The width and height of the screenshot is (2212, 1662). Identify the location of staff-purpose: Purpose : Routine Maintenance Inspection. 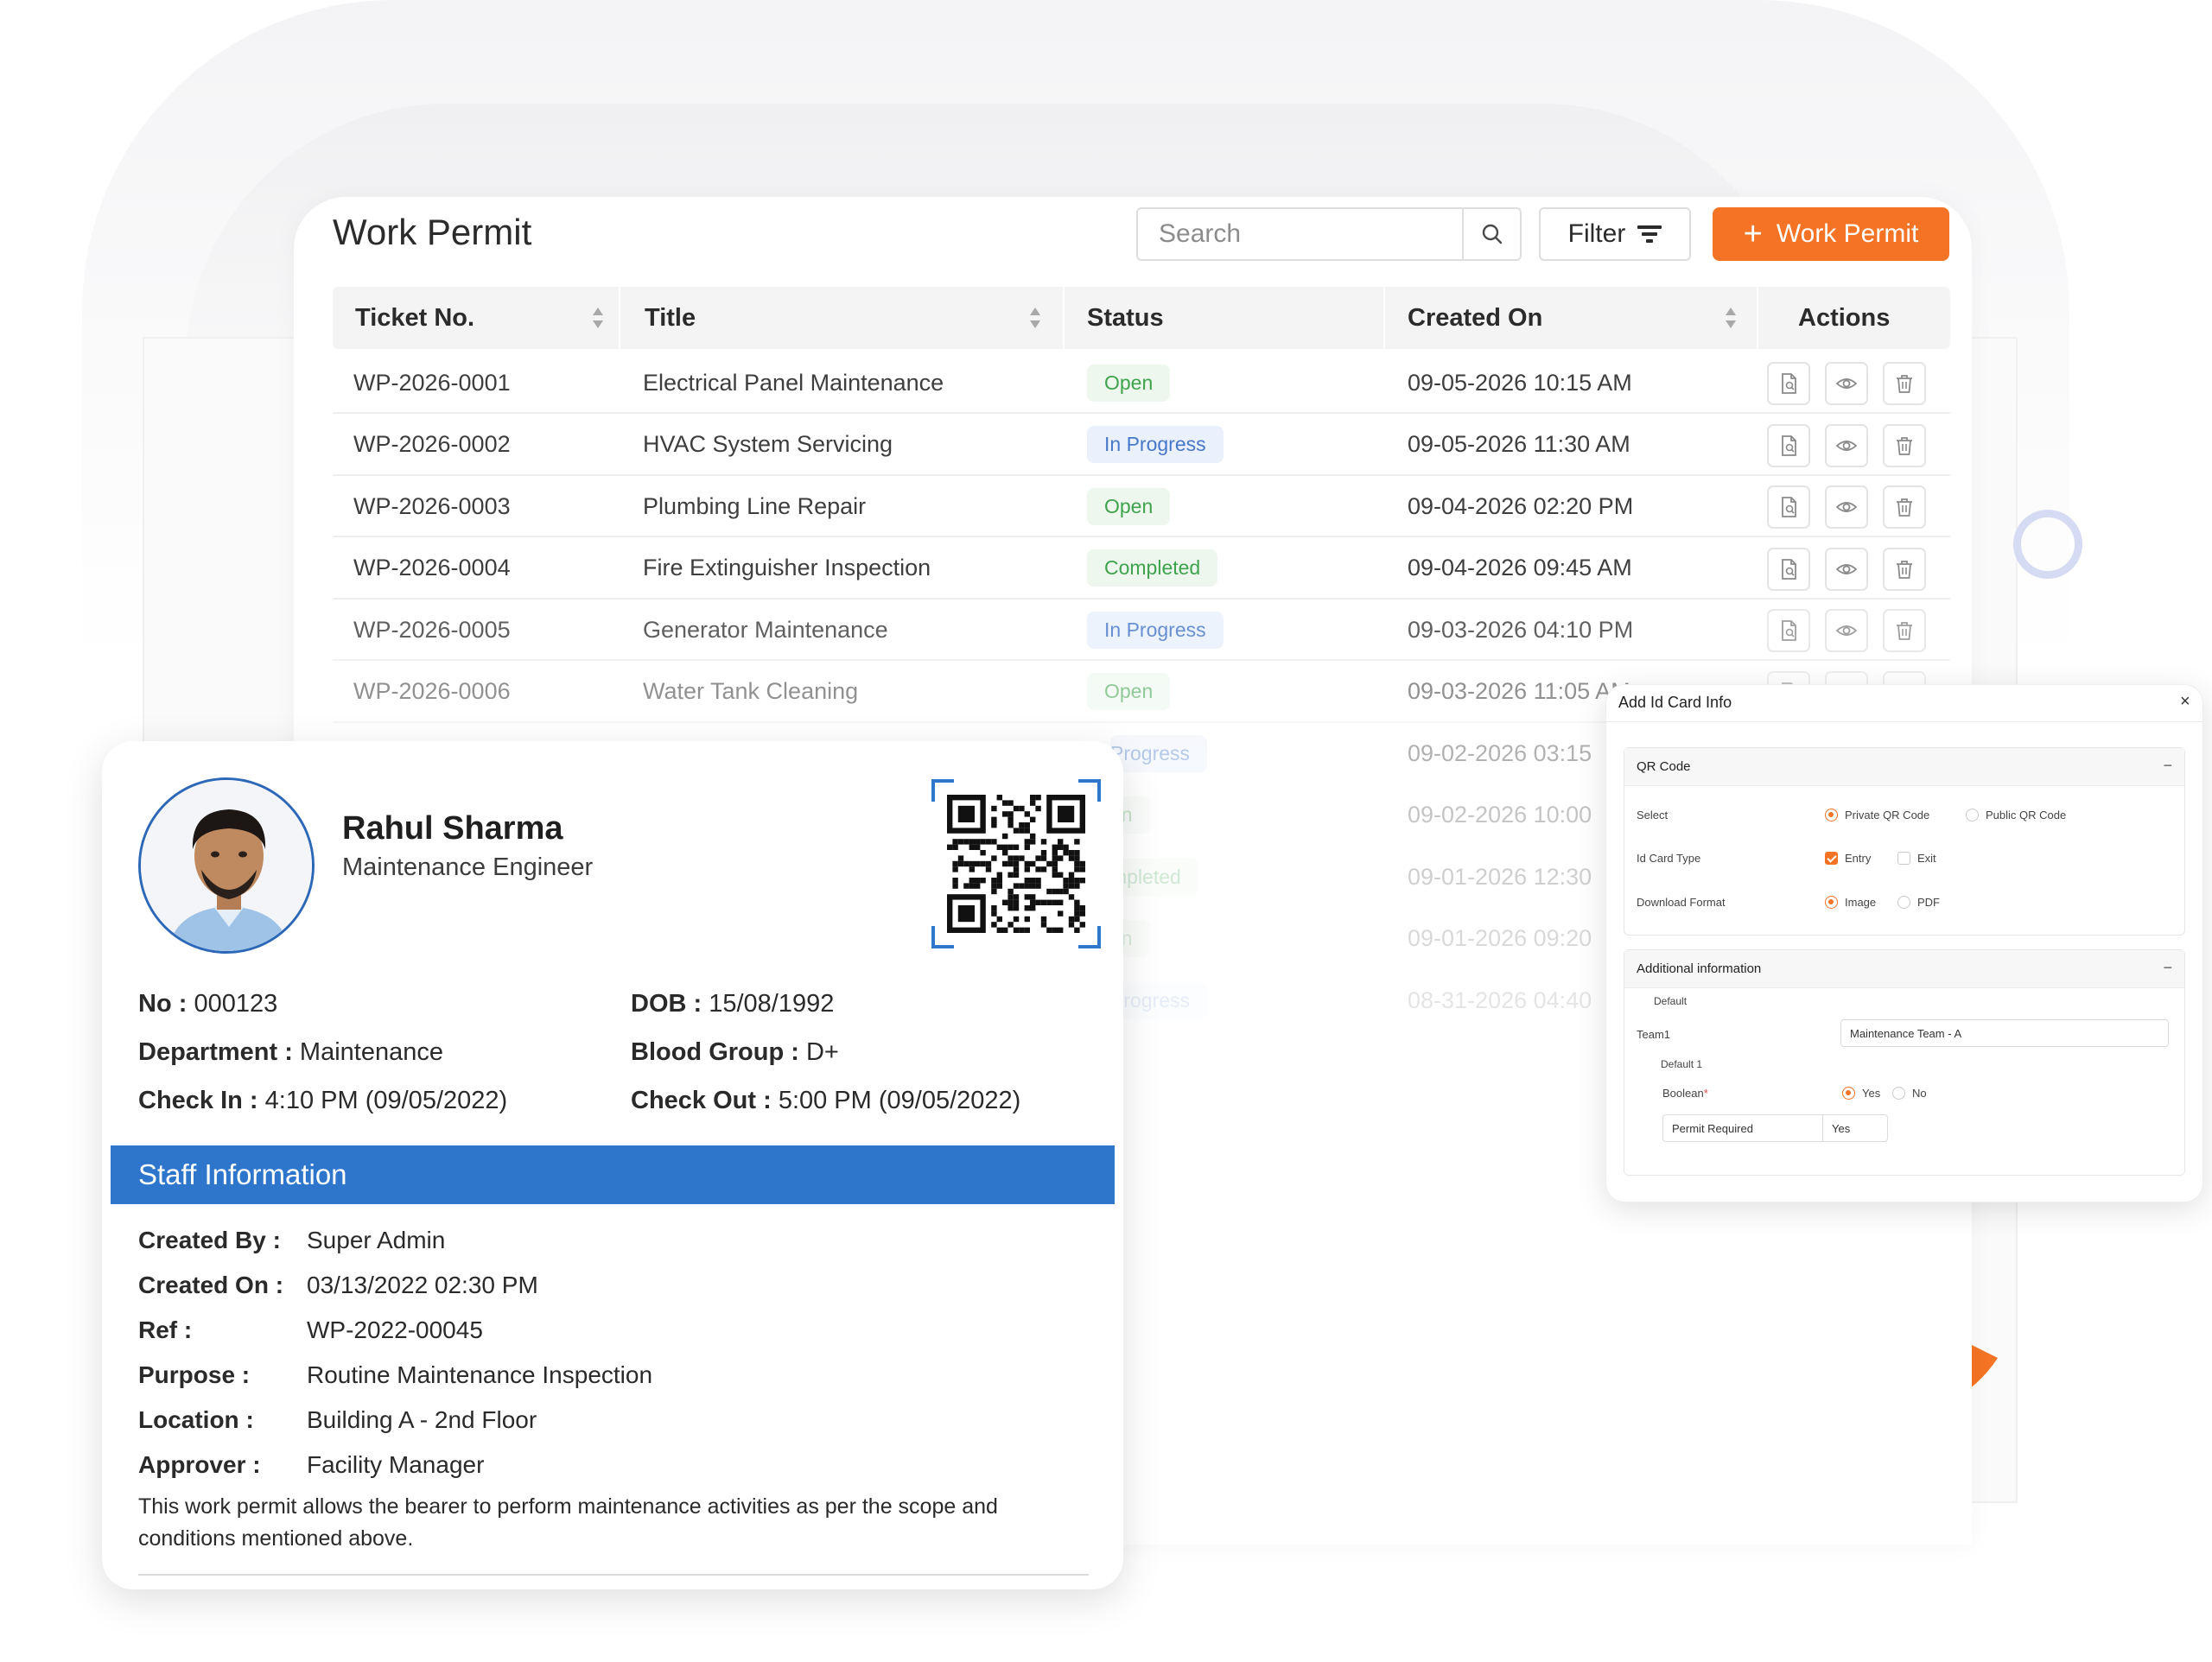
(395, 1374).